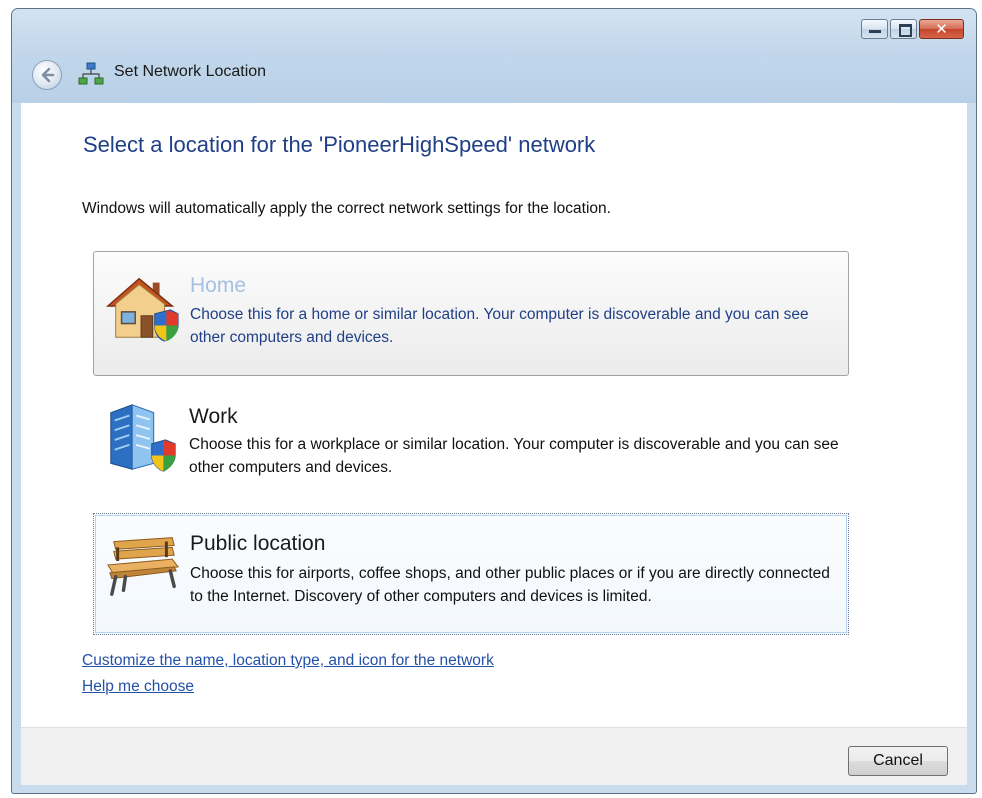  I want to click on work-building-icon, so click(143, 438).